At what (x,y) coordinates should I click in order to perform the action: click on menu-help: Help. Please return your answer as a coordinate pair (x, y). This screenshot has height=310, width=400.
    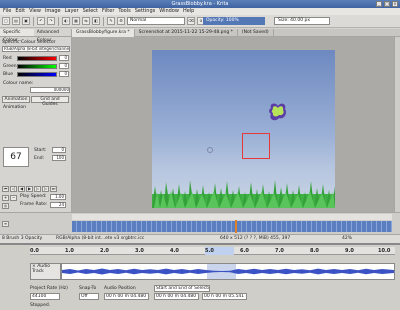
    Looking at the image, I should click on (188, 11).